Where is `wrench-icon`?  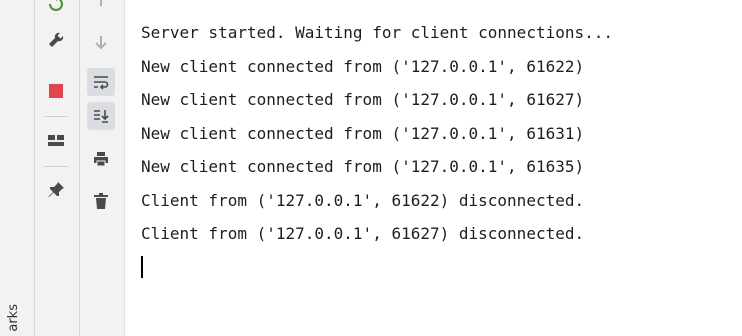
wrench-icon is located at coordinates (56, 40).